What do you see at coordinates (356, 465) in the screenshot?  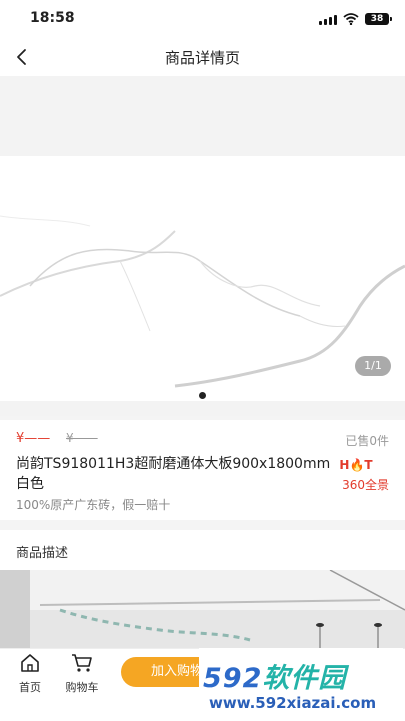 I see `hot-badge: H🔥T` at bounding box center [356, 465].